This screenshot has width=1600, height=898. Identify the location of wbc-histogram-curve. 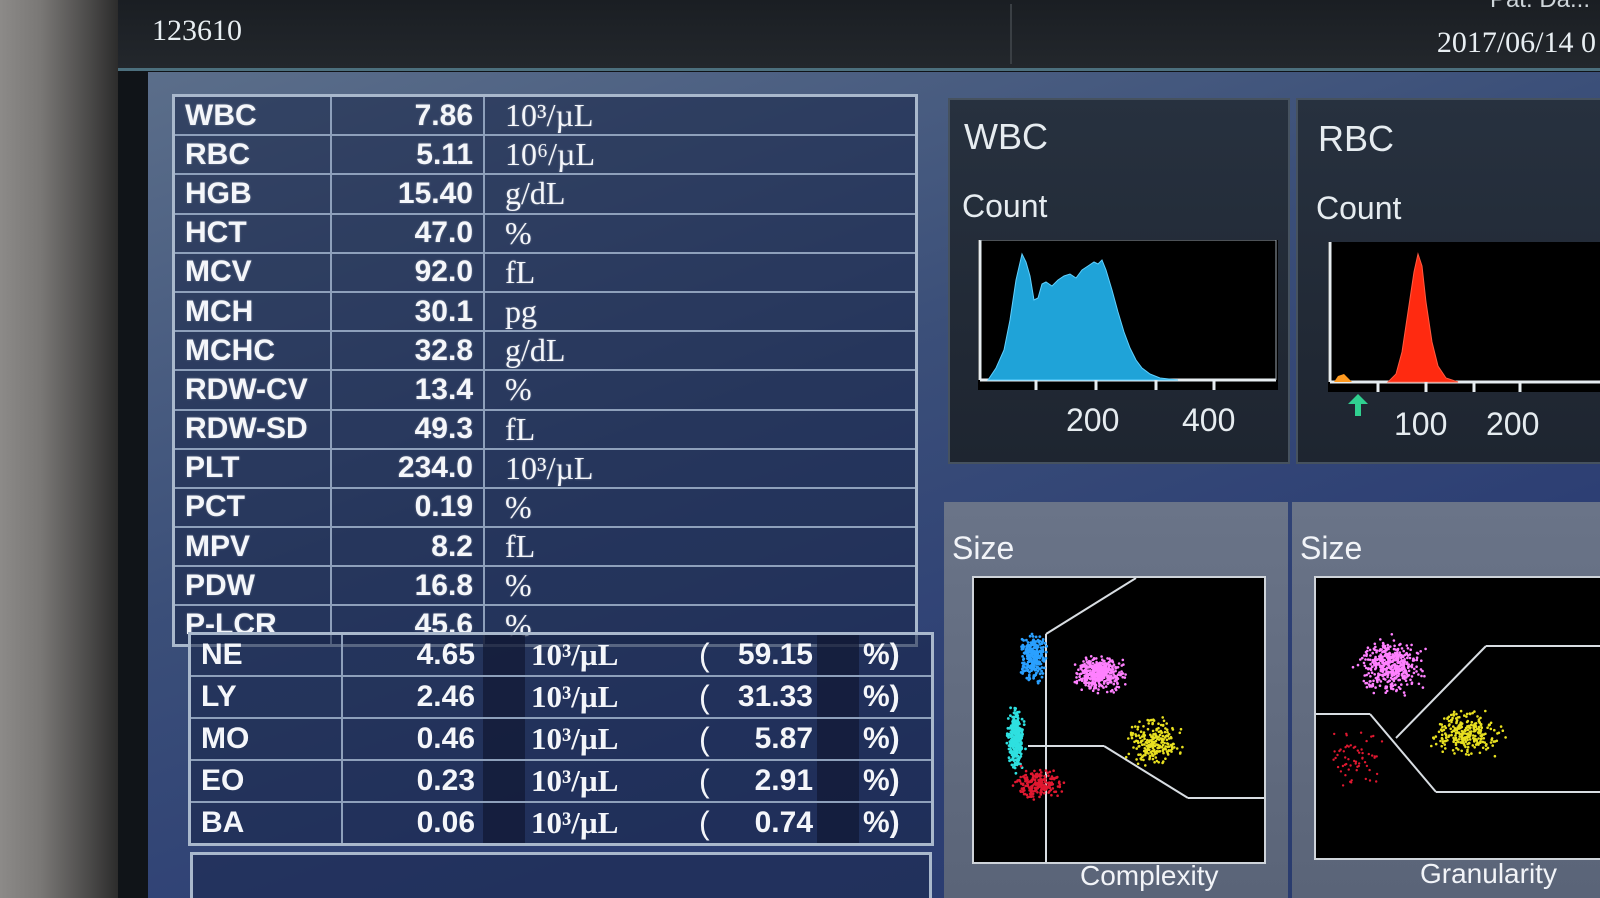
(1083, 316).